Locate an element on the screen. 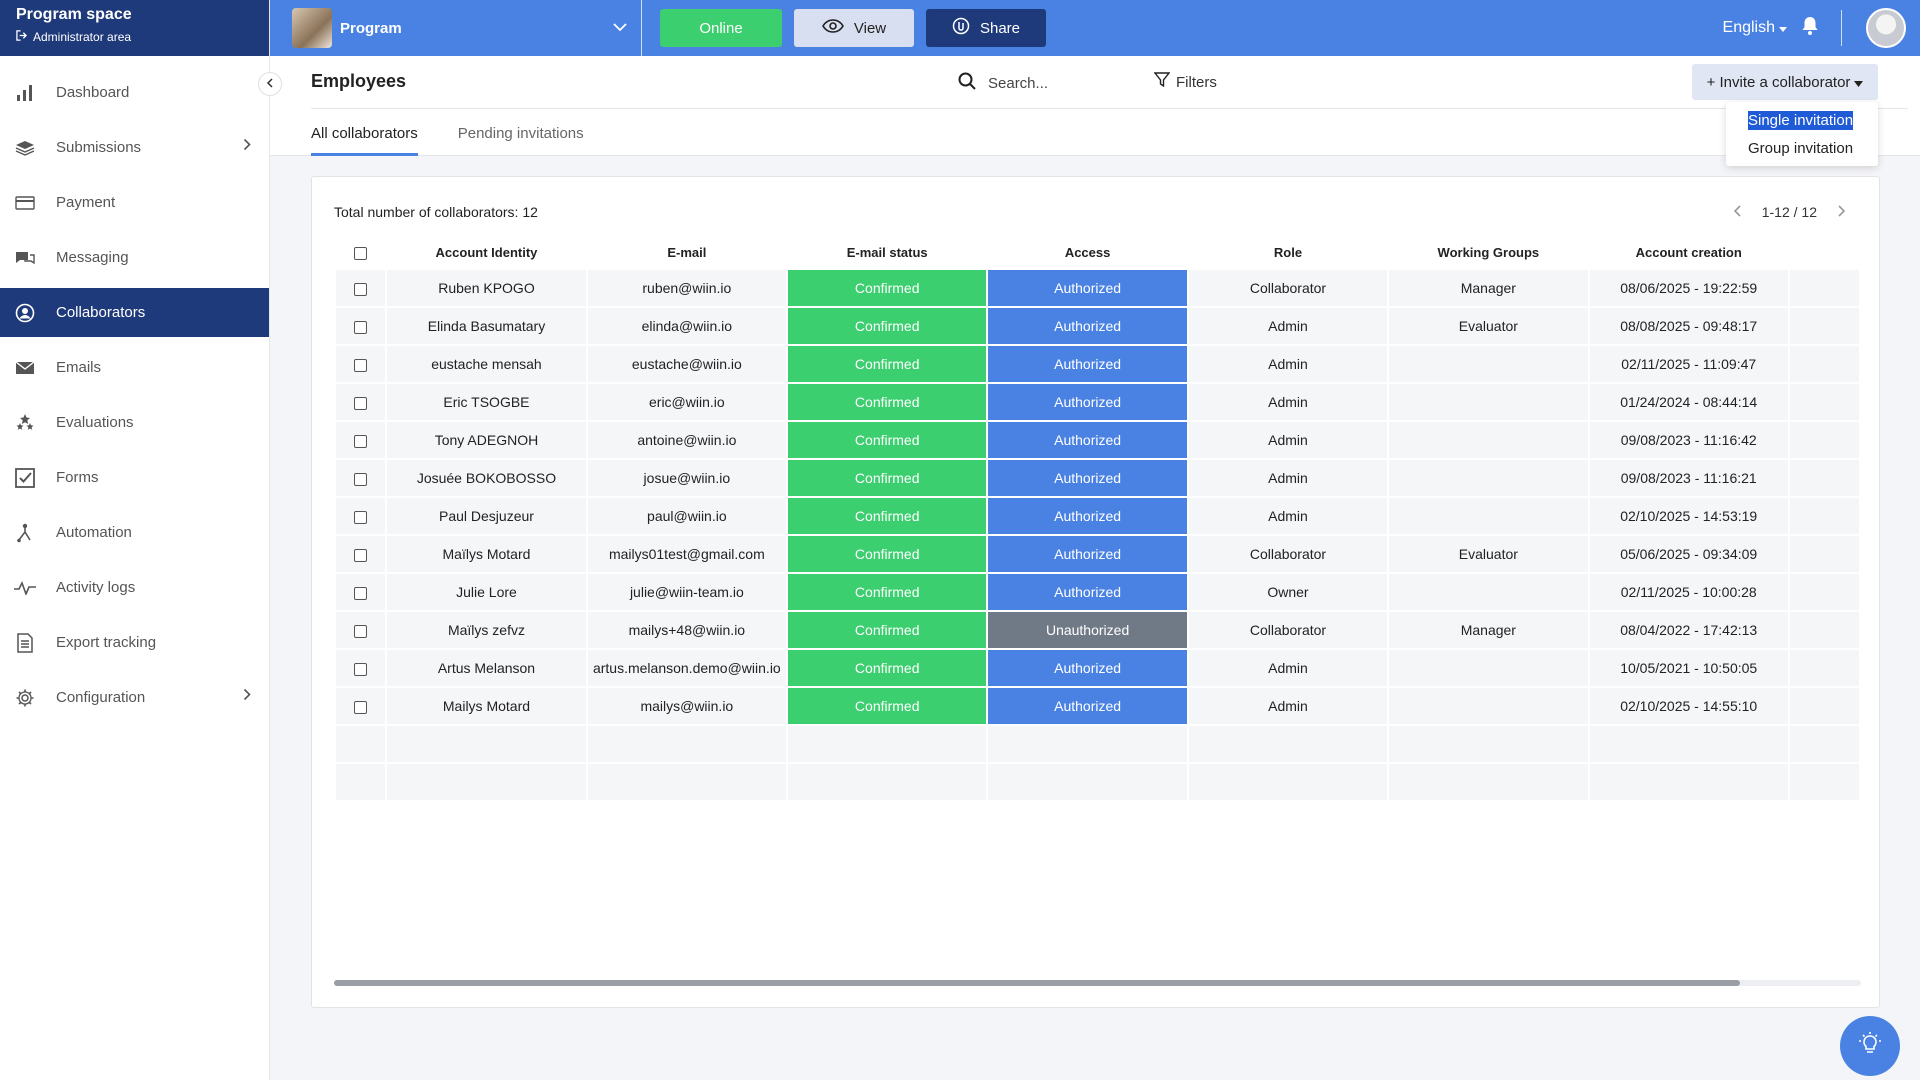 The image size is (1920, 1080). cell-email-status: Confirmed is located at coordinates (887, 554).